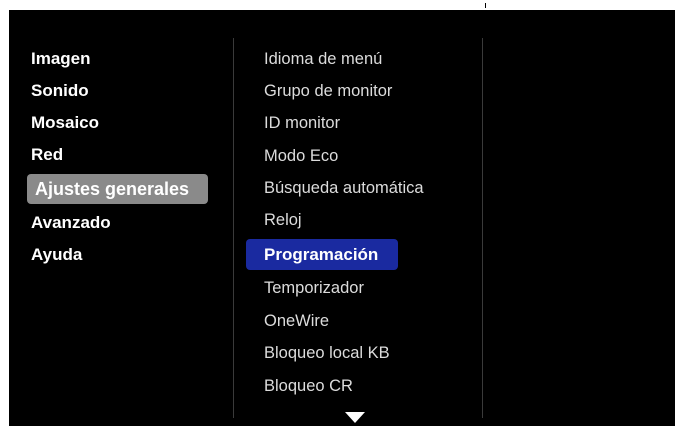  I want to click on submenu-item-id-monitor: ID monitor, so click(302, 123).